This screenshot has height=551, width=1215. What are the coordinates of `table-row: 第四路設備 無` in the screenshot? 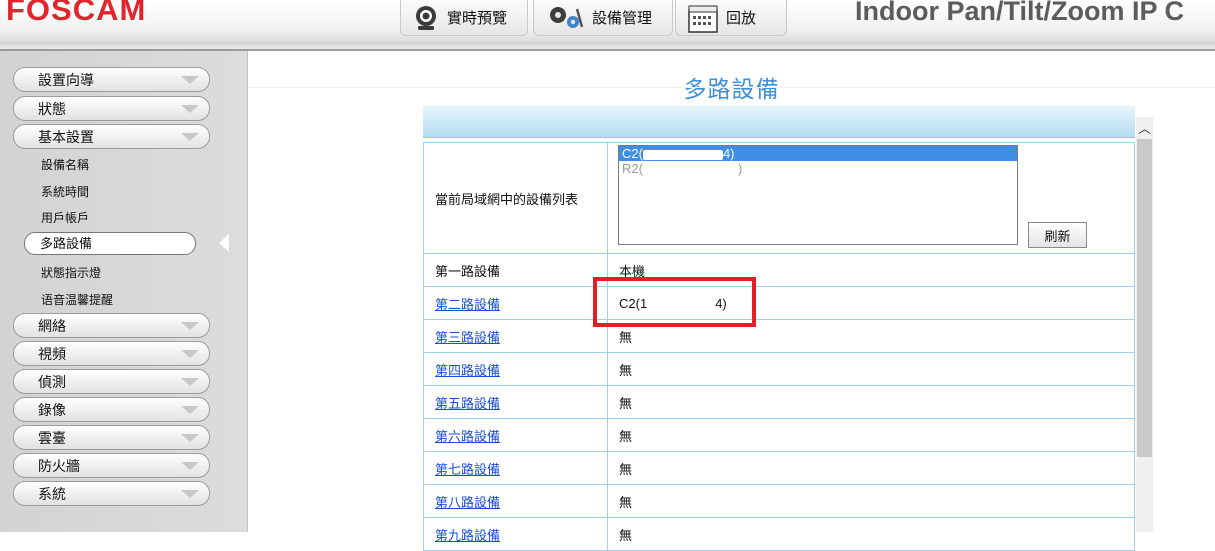 It's located at (779, 369).